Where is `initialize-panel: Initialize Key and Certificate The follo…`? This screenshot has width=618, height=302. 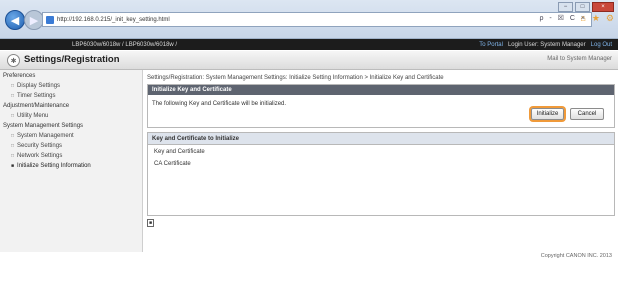
initialize-panel: Initialize Key and Certificate The follo… is located at coordinates (381, 106).